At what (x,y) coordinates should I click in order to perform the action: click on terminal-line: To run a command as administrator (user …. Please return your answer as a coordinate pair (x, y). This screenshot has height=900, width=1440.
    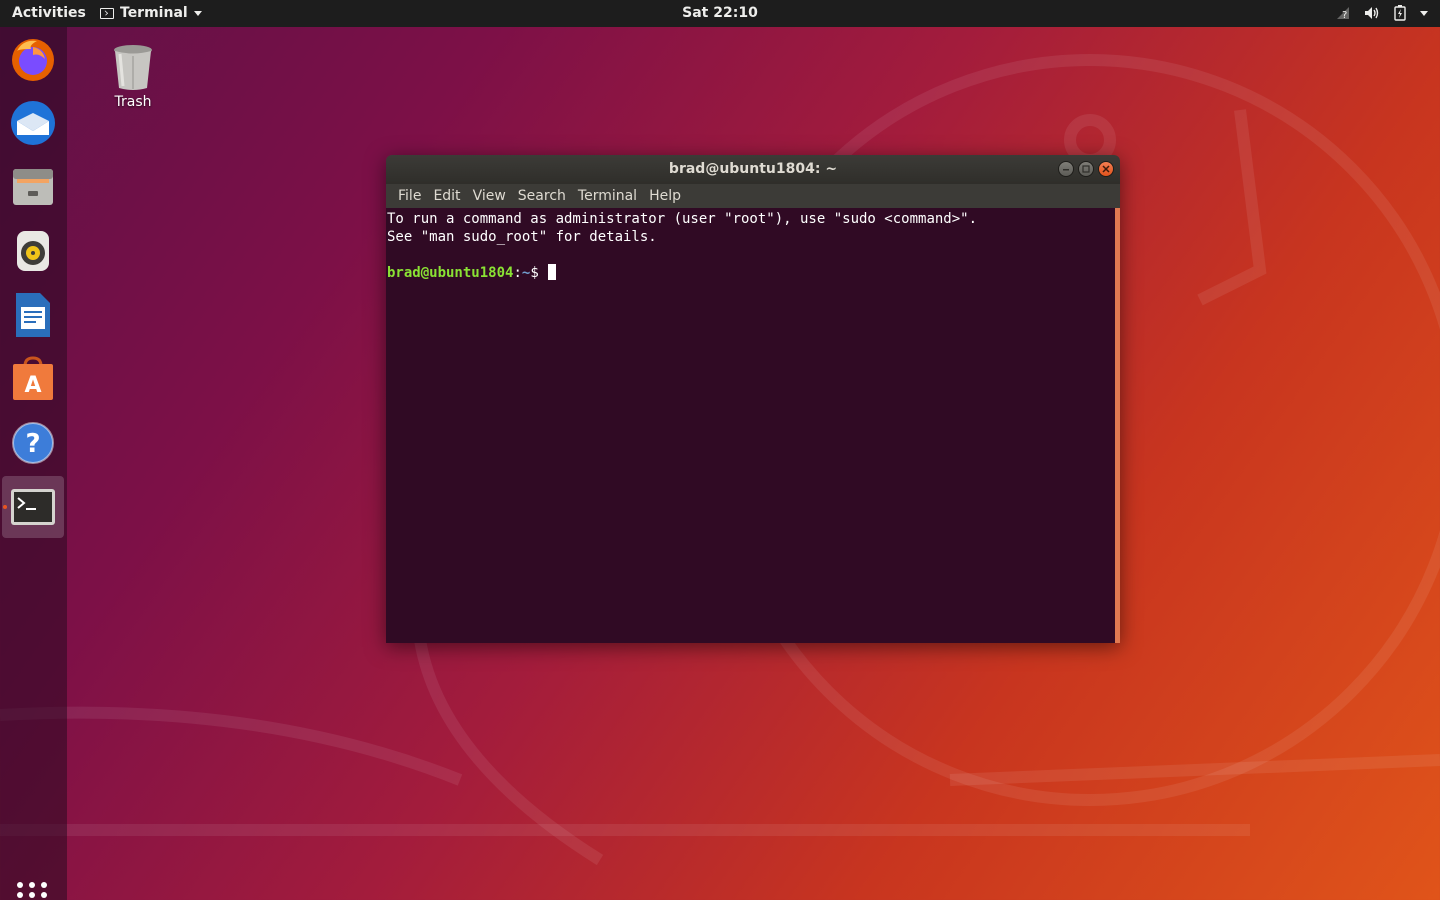
    Looking at the image, I should click on (682, 219).